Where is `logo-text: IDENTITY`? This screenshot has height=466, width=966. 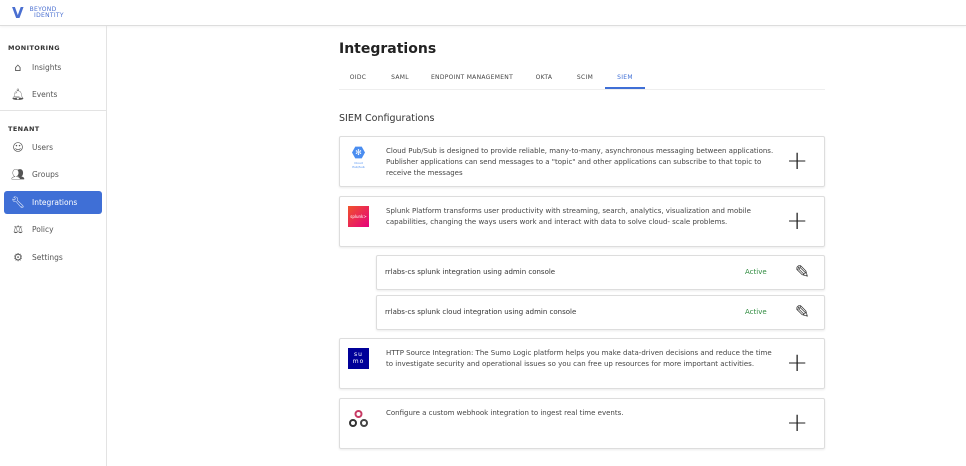
logo-text: IDENTITY is located at coordinates (49, 15).